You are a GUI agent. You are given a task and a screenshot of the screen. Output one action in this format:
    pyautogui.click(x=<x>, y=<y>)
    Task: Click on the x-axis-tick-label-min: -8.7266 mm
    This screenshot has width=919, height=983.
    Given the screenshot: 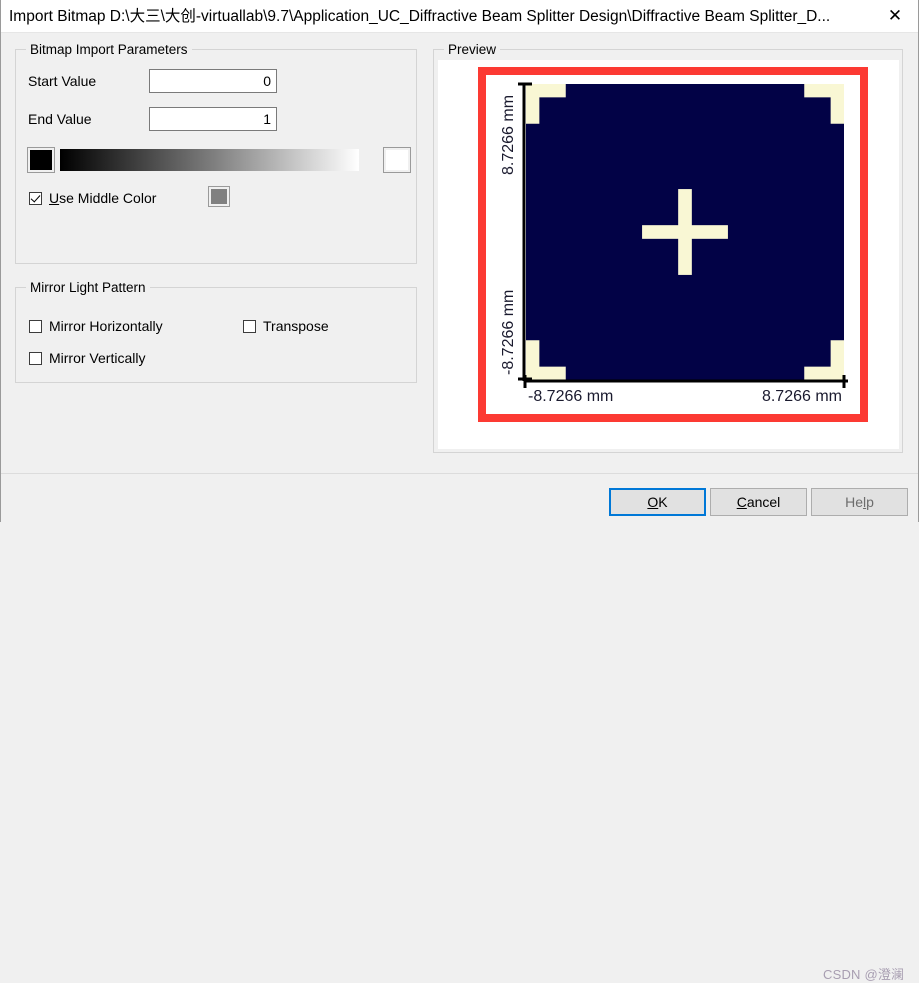 What is the action you would take?
    pyautogui.click(x=570, y=396)
    